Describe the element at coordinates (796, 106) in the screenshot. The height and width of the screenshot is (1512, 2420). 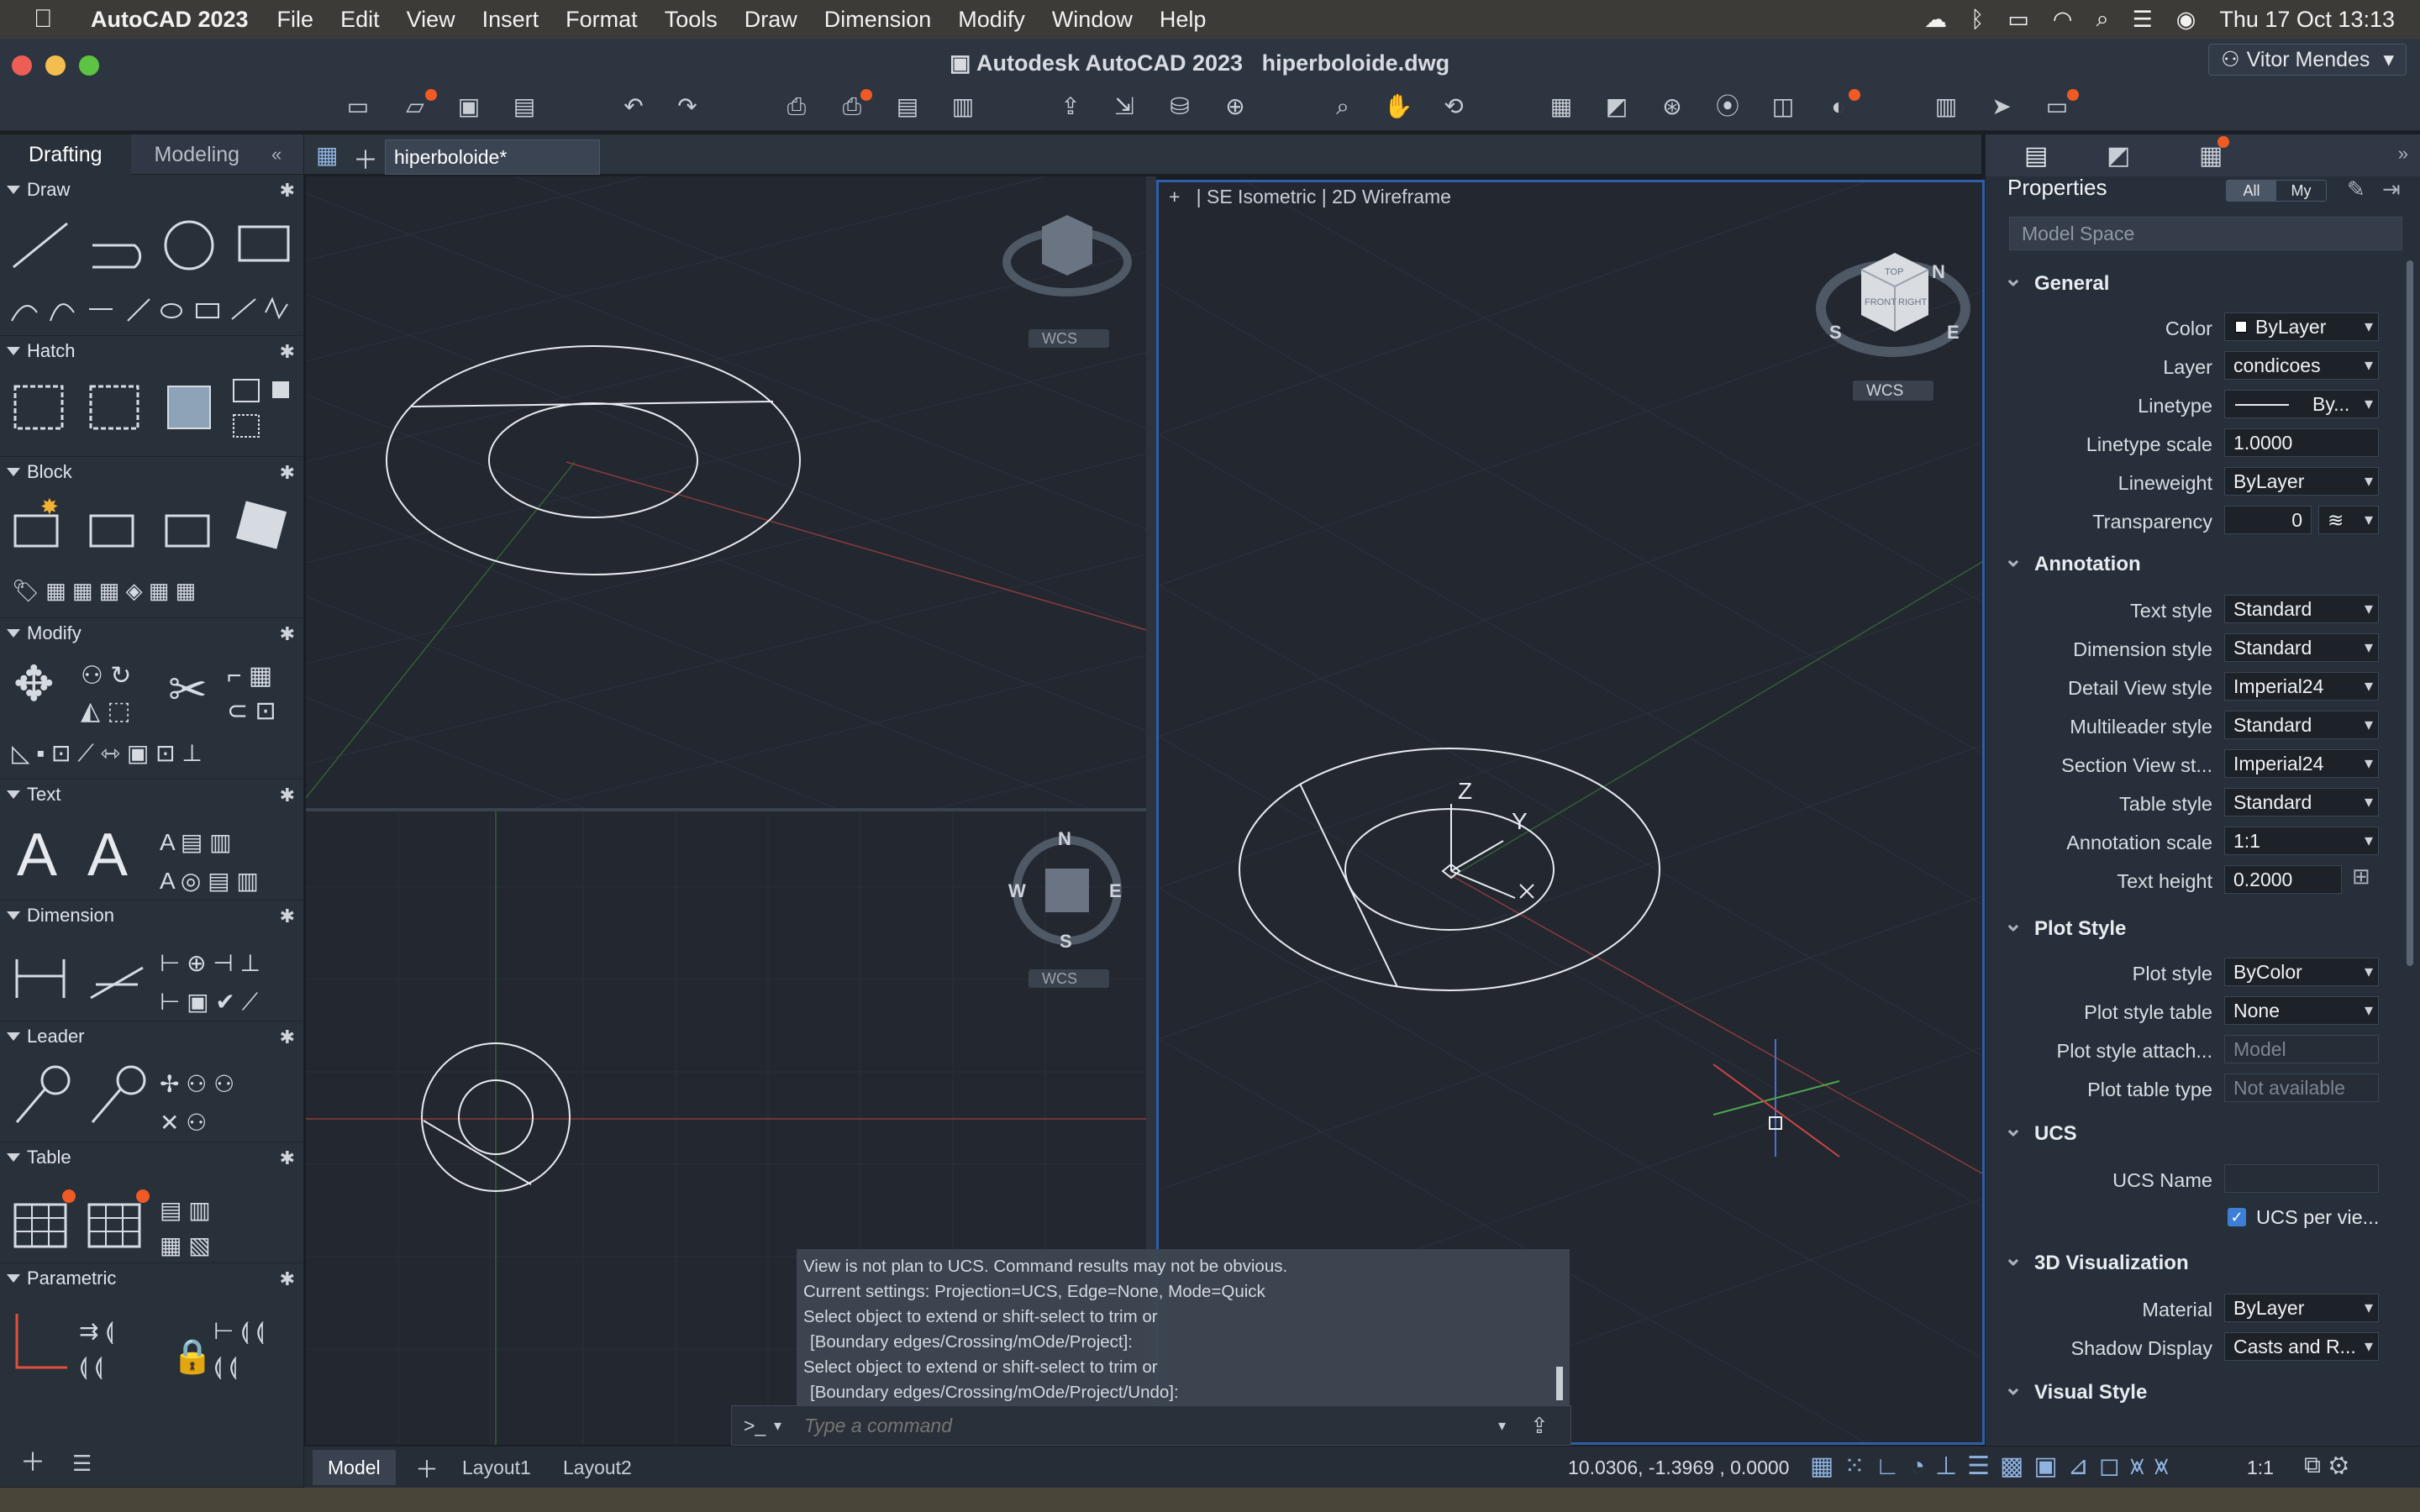
I see `plot-icon: ⎙` at that location.